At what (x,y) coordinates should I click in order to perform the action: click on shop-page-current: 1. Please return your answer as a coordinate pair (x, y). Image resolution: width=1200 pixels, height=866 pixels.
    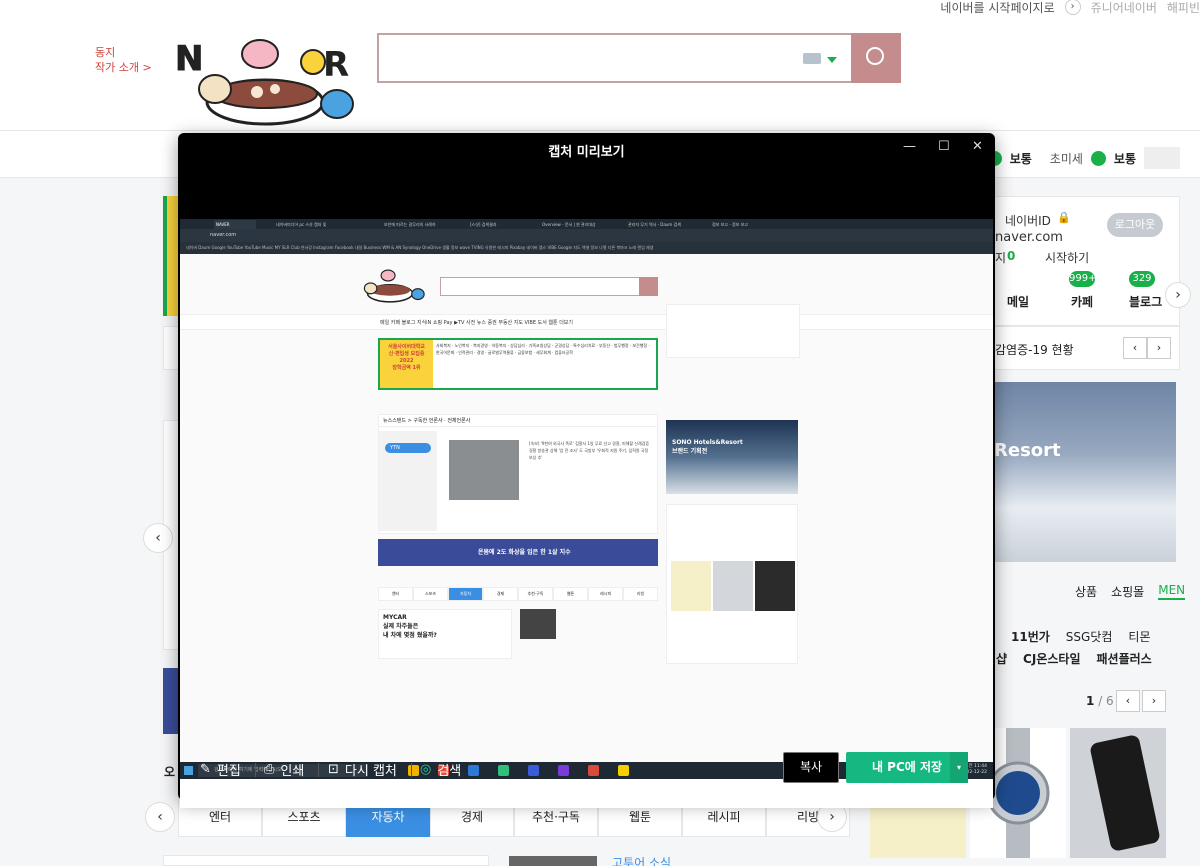
    Looking at the image, I should click on (1090, 701).